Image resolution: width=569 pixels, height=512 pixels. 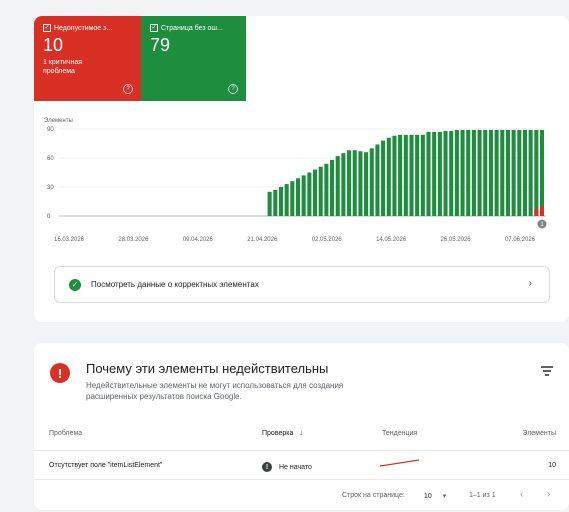 I want to click on column-header-check-label: Проверка, so click(x=278, y=433).